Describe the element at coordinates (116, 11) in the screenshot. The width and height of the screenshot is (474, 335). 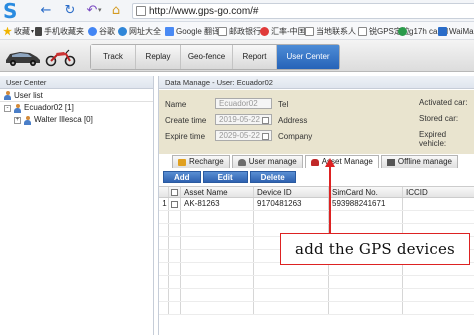
I see `home-icon: ⌂` at that location.